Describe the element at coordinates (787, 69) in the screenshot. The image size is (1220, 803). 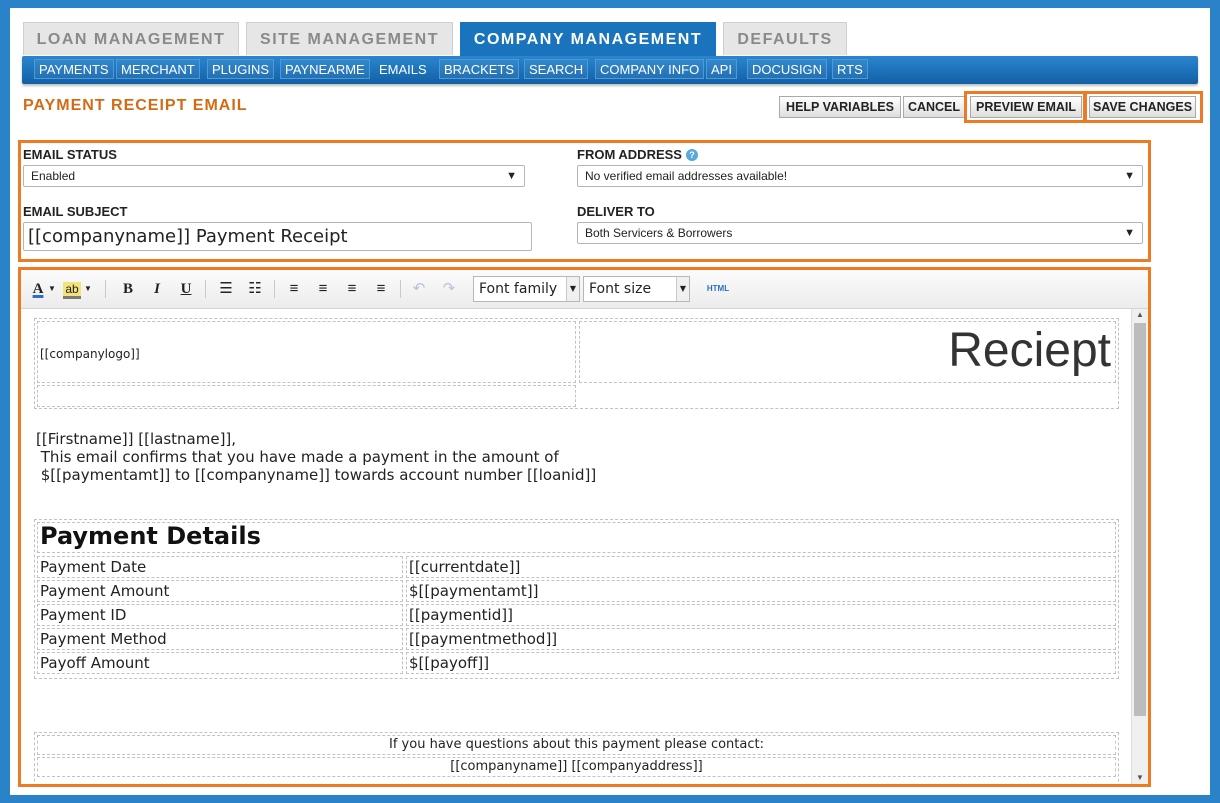
I see `subnav-docusign: DOCUSIGN` at that location.